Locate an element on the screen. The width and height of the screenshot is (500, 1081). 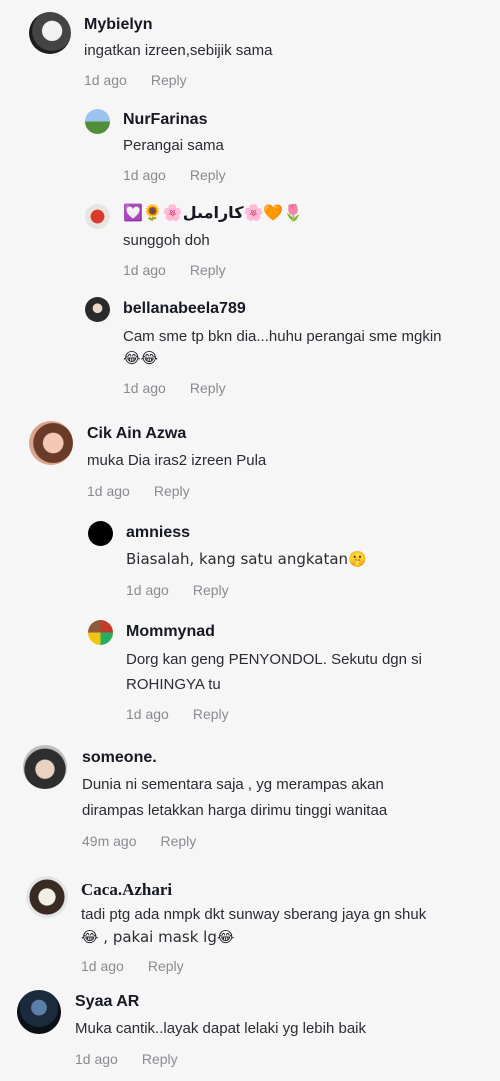
comment-username: Mybielyn is located at coordinates (118, 25).